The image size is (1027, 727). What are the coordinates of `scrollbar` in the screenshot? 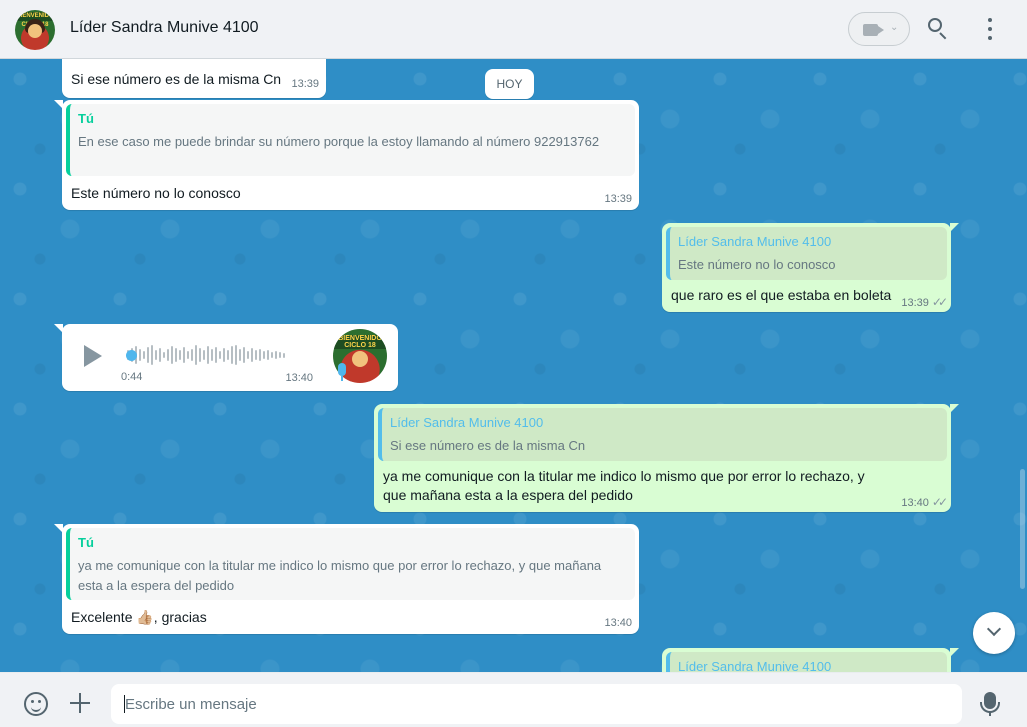 It's located at (1022, 529).